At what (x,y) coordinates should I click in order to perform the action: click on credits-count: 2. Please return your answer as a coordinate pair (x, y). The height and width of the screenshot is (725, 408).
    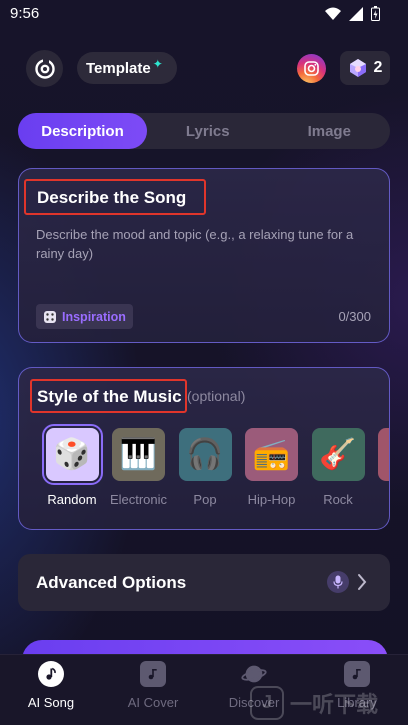
    Looking at the image, I should click on (378, 67).